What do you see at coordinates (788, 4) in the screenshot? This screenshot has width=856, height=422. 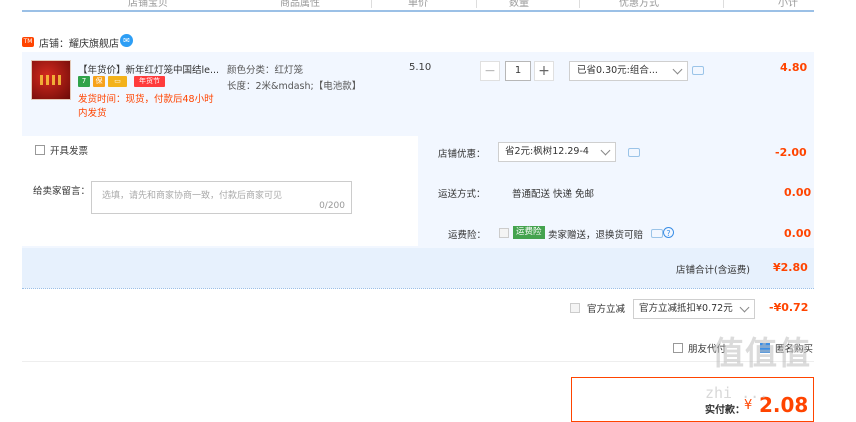 I see `header-col-subtotal: 小计` at bounding box center [788, 4].